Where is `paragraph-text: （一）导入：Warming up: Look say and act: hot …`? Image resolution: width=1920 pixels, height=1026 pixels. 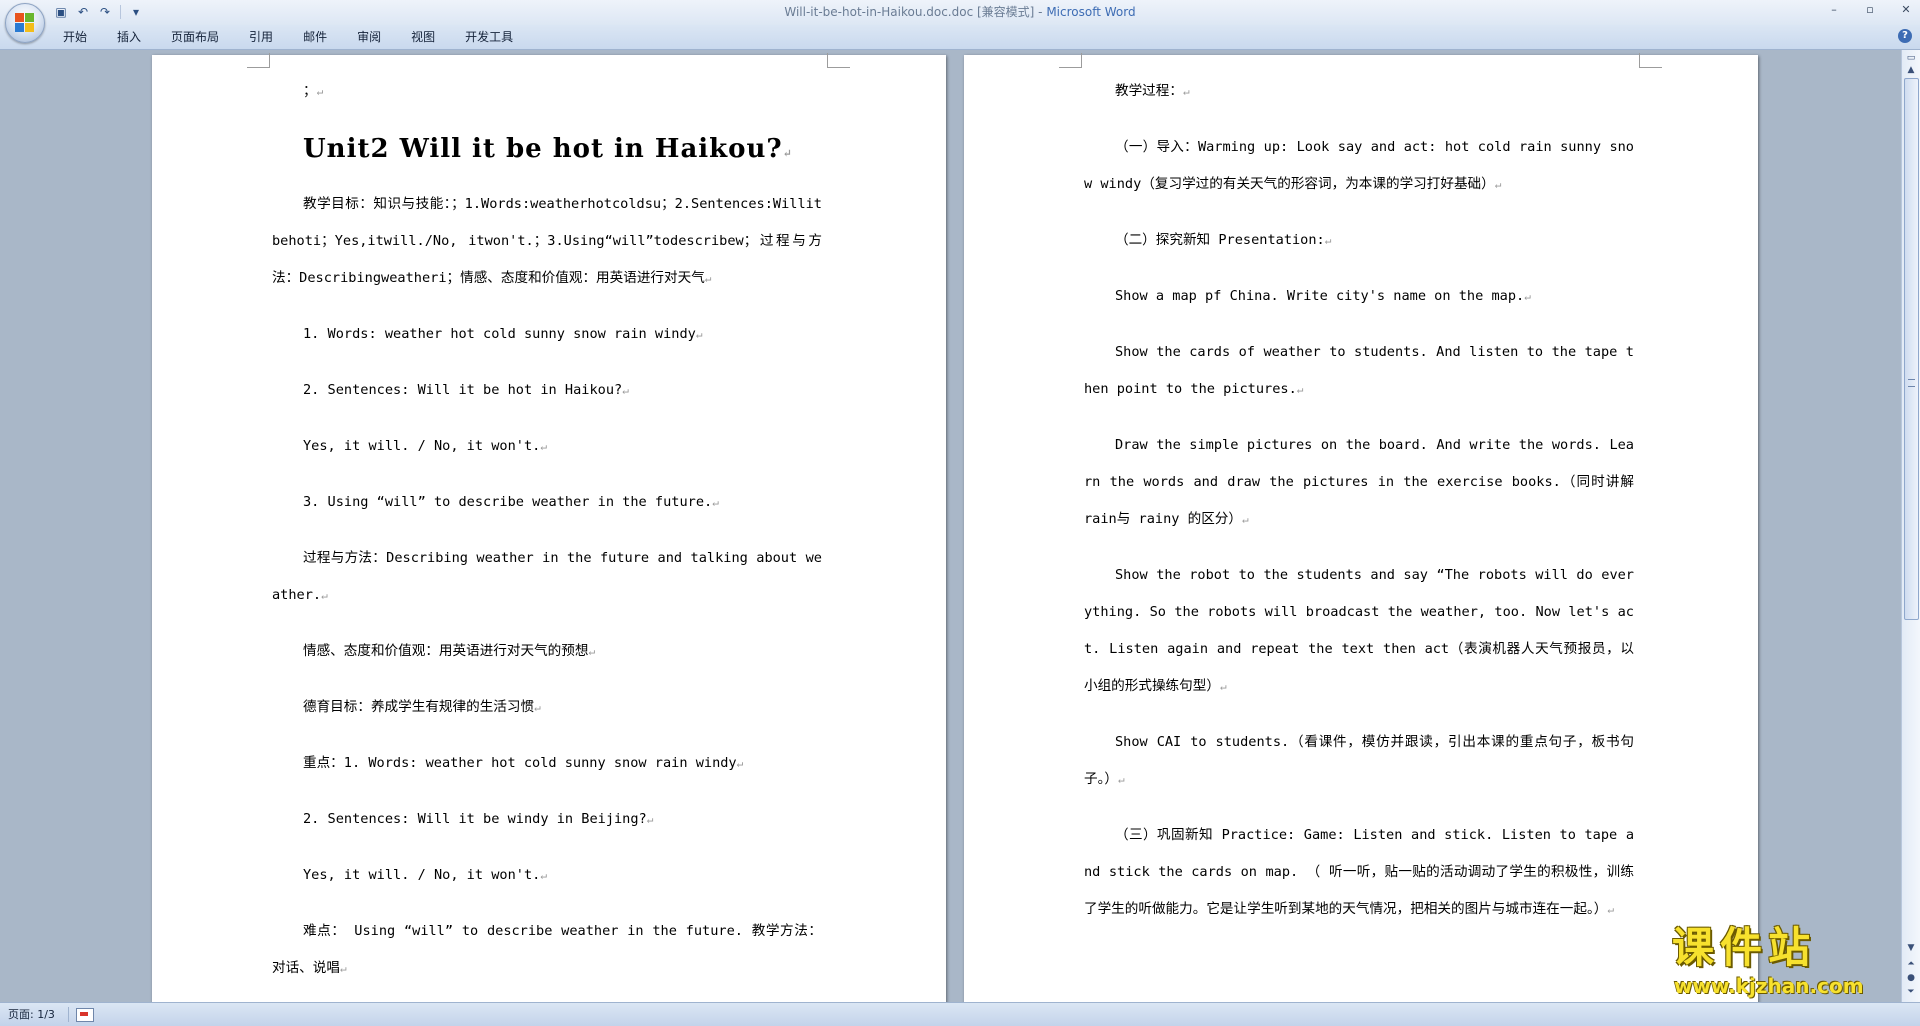 paragraph-text: （一）导入：Warming up: Look say and act: hot … is located at coordinates (1359, 165).